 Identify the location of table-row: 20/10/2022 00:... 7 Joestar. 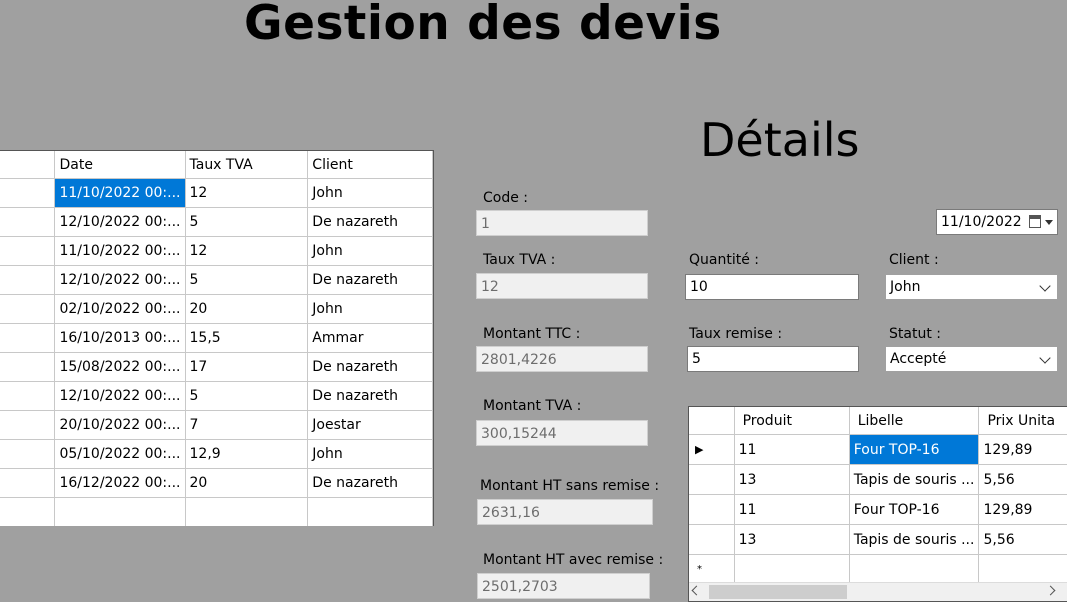
(216, 425).